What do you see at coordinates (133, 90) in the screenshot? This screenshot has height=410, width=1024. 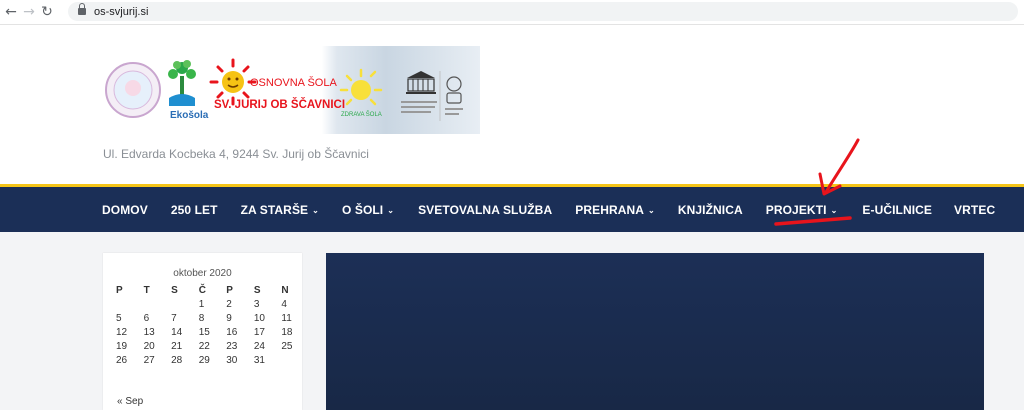 I see `school-seal-icon` at bounding box center [133, 90].